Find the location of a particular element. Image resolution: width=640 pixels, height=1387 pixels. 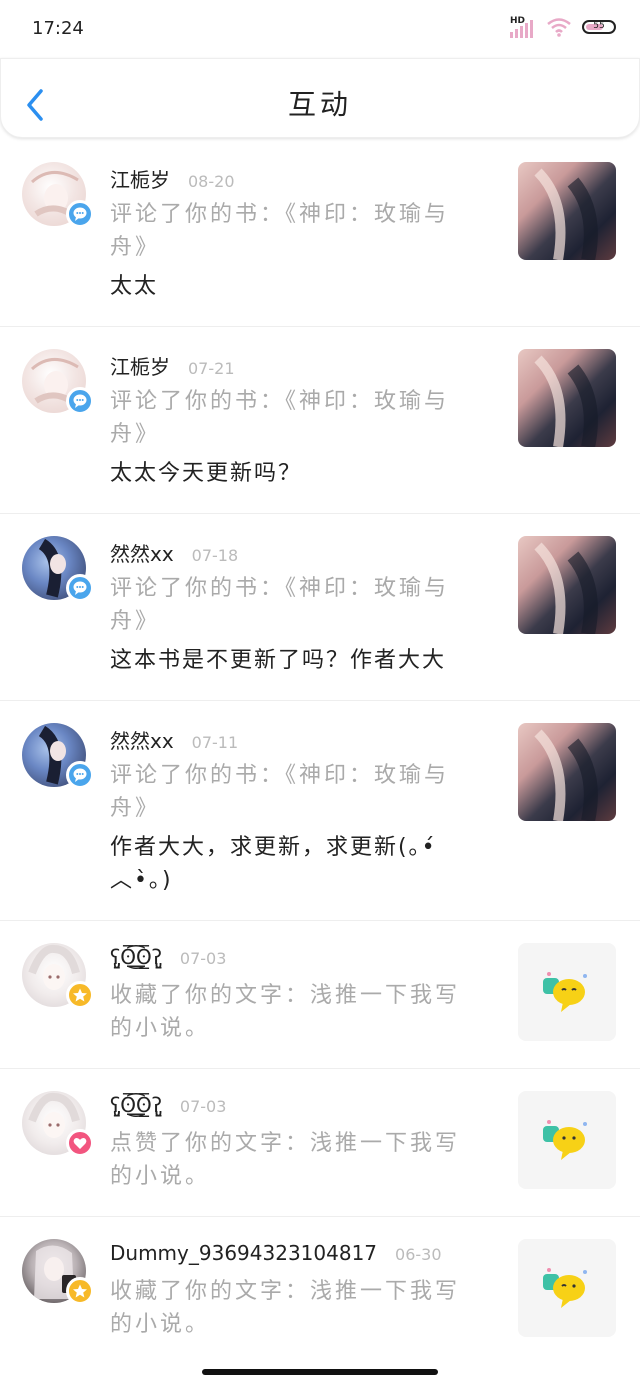

date: 06-30 is located at coordinates (418, 1254).